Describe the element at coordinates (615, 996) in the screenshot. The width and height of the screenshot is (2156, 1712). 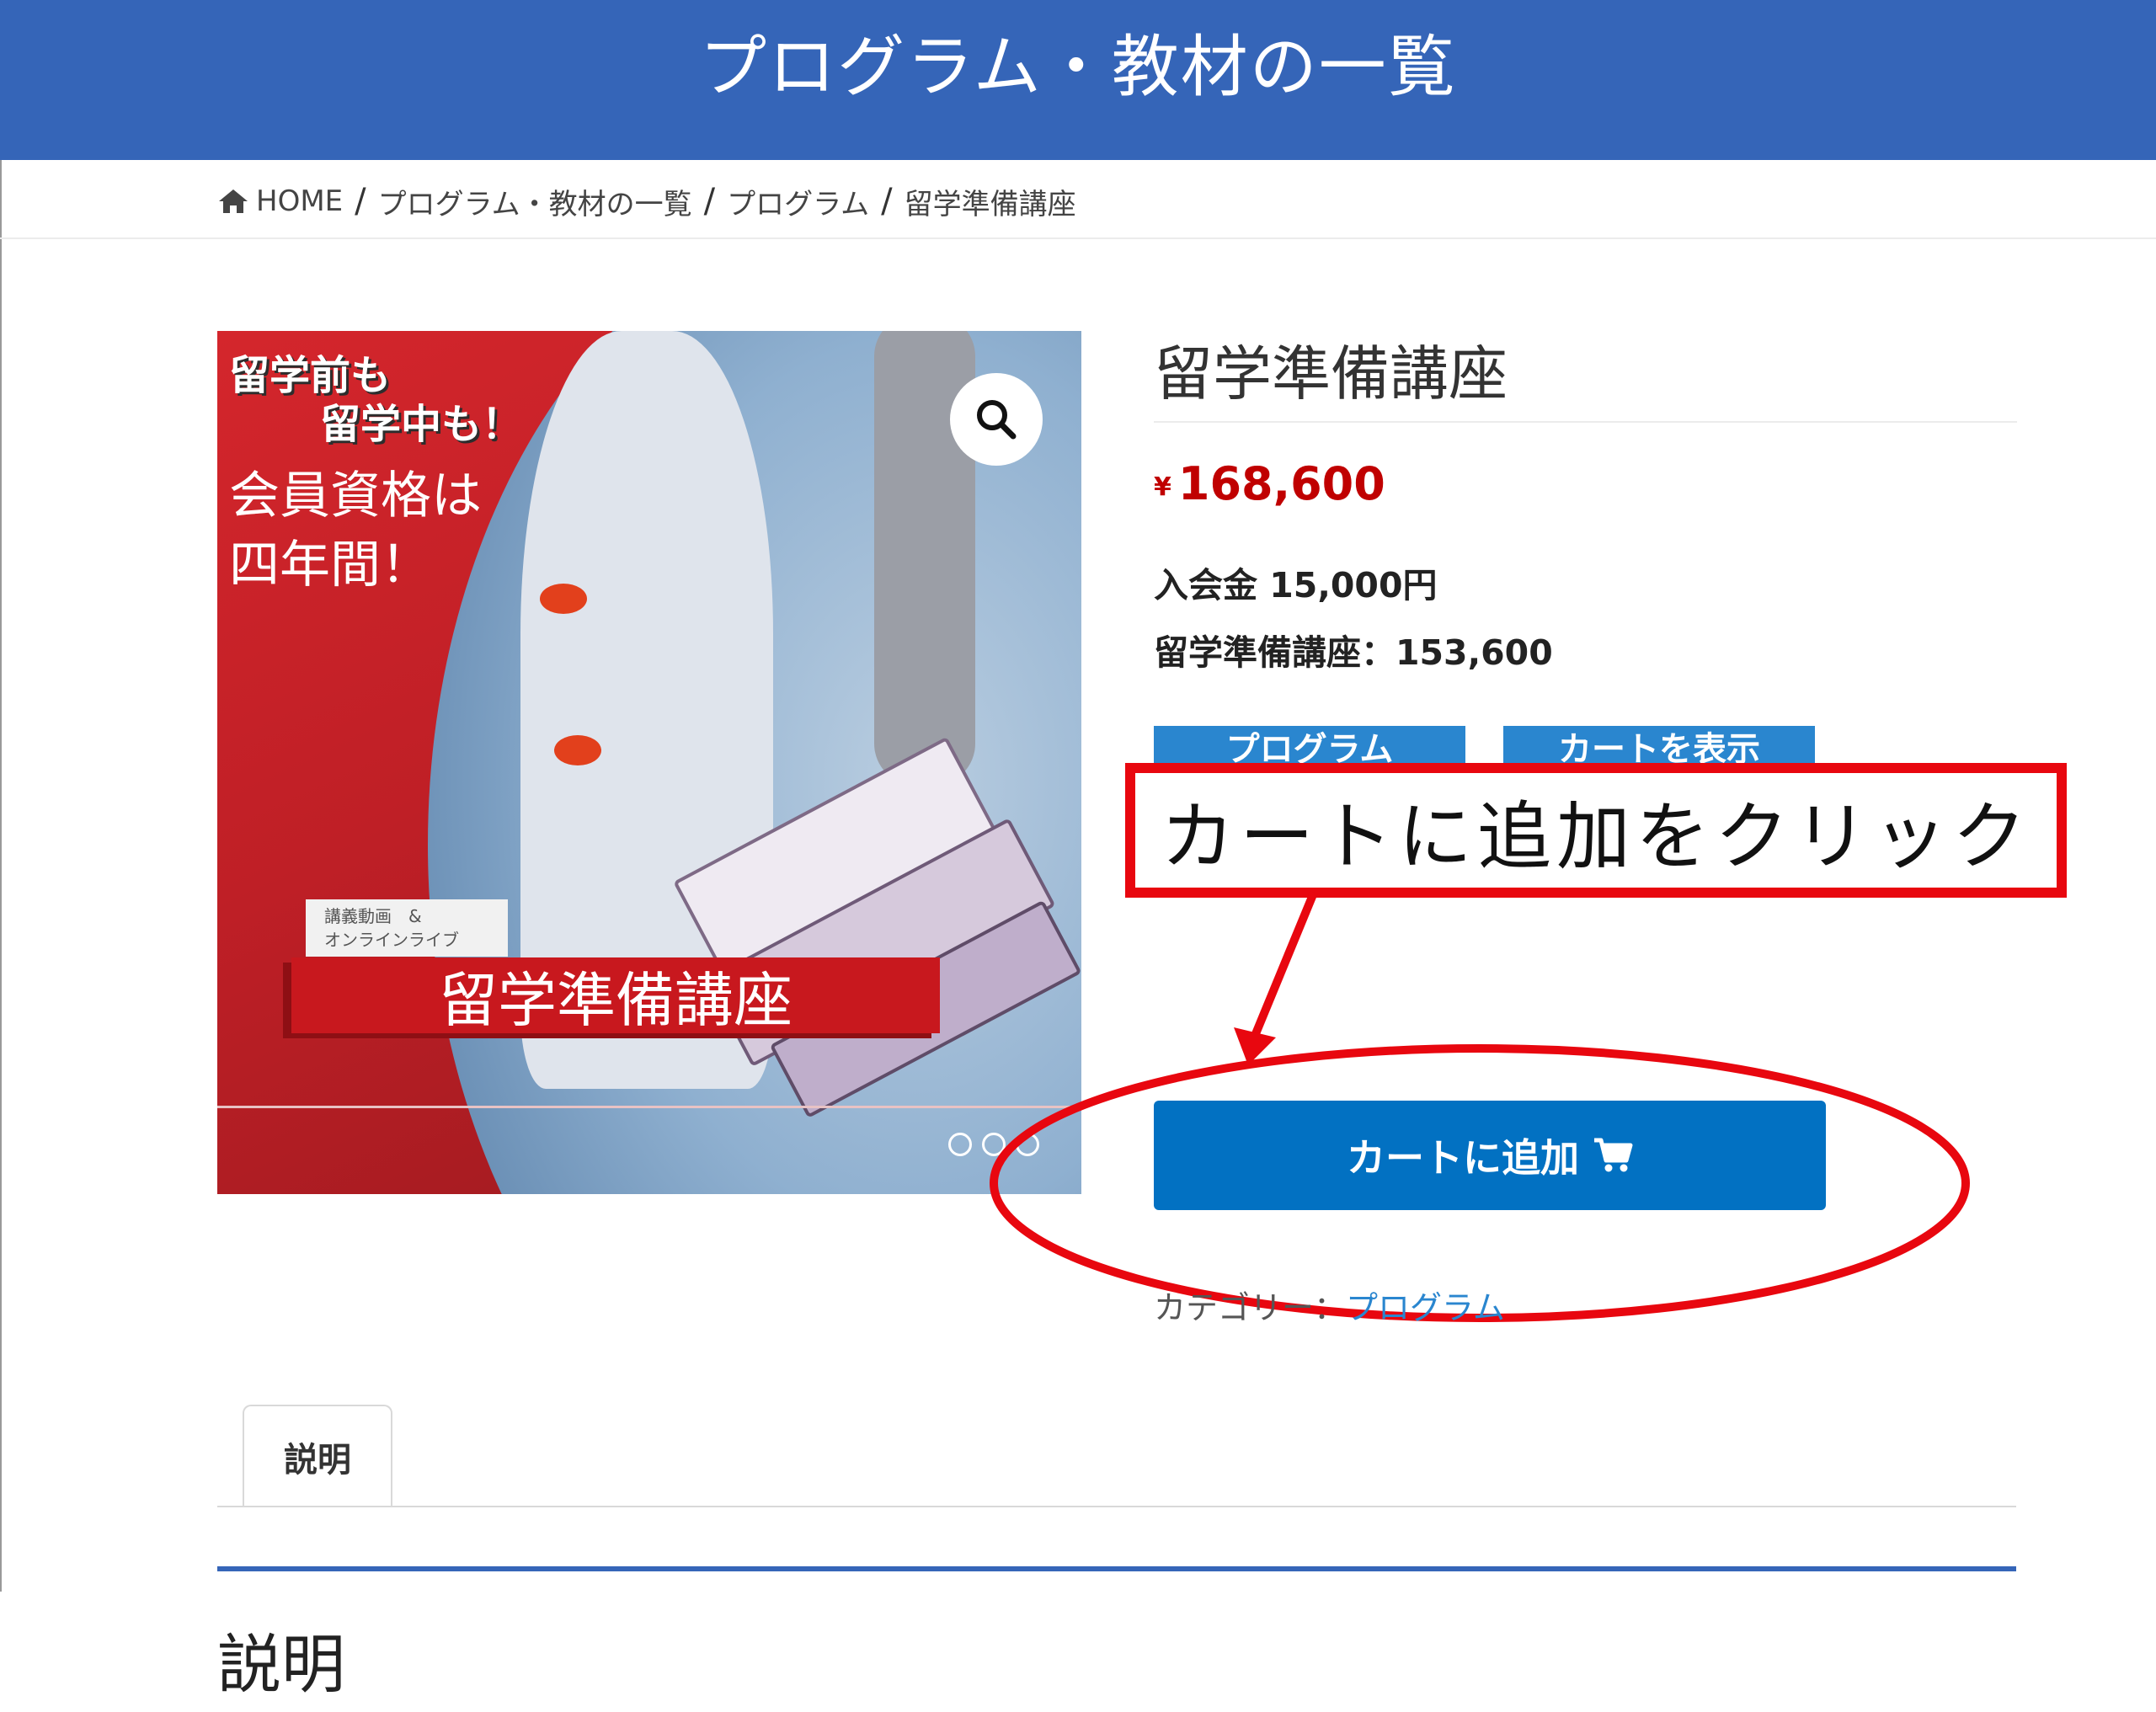
I see `image-title-banner: 留学準備講座` at that location.